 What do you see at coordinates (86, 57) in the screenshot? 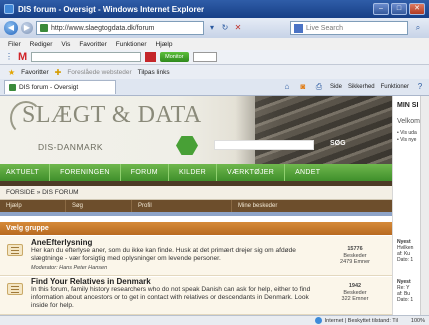
I see `toolbar-search-input` at bounding box center [86, 57].